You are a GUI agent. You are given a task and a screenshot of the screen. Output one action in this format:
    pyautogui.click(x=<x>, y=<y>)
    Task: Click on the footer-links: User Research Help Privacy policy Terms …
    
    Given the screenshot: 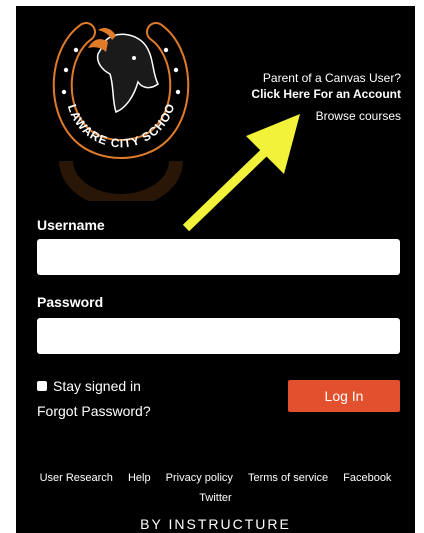 What is the action you would take?
    pyautogui.click(x=215, y=488)
    